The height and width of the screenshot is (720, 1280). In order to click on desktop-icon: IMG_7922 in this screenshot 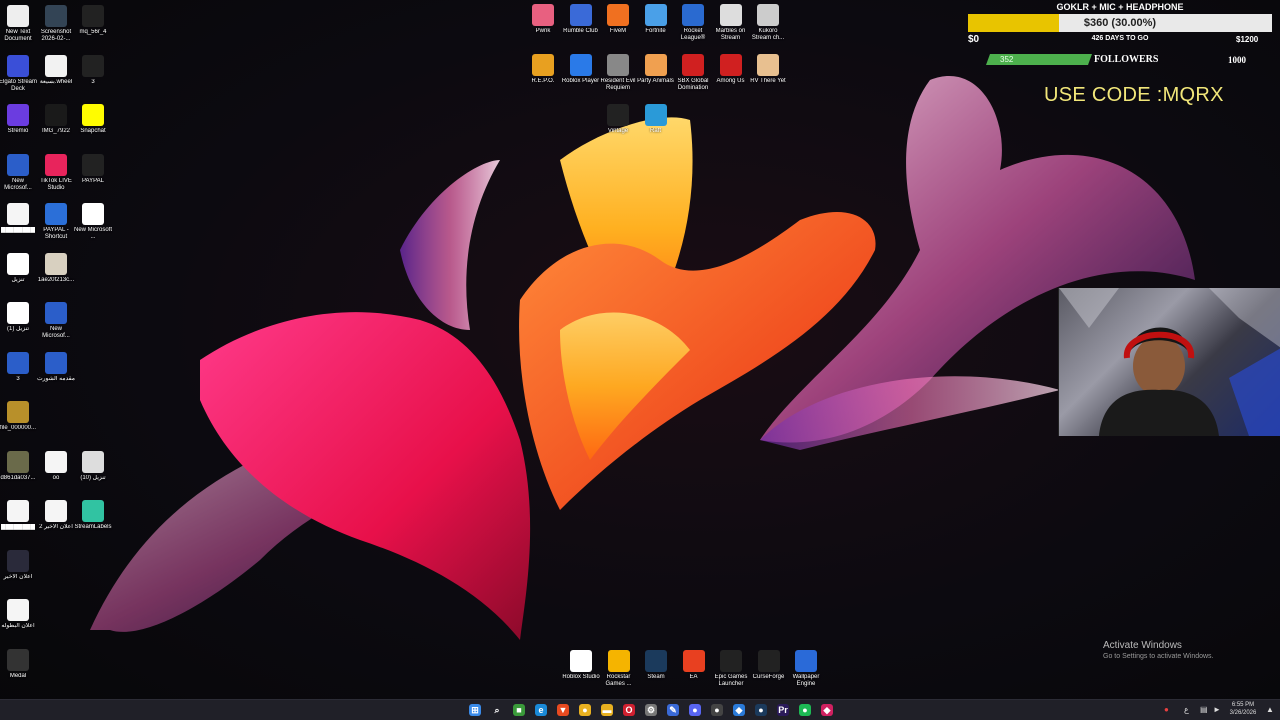, I will do `click(56, 119)`.